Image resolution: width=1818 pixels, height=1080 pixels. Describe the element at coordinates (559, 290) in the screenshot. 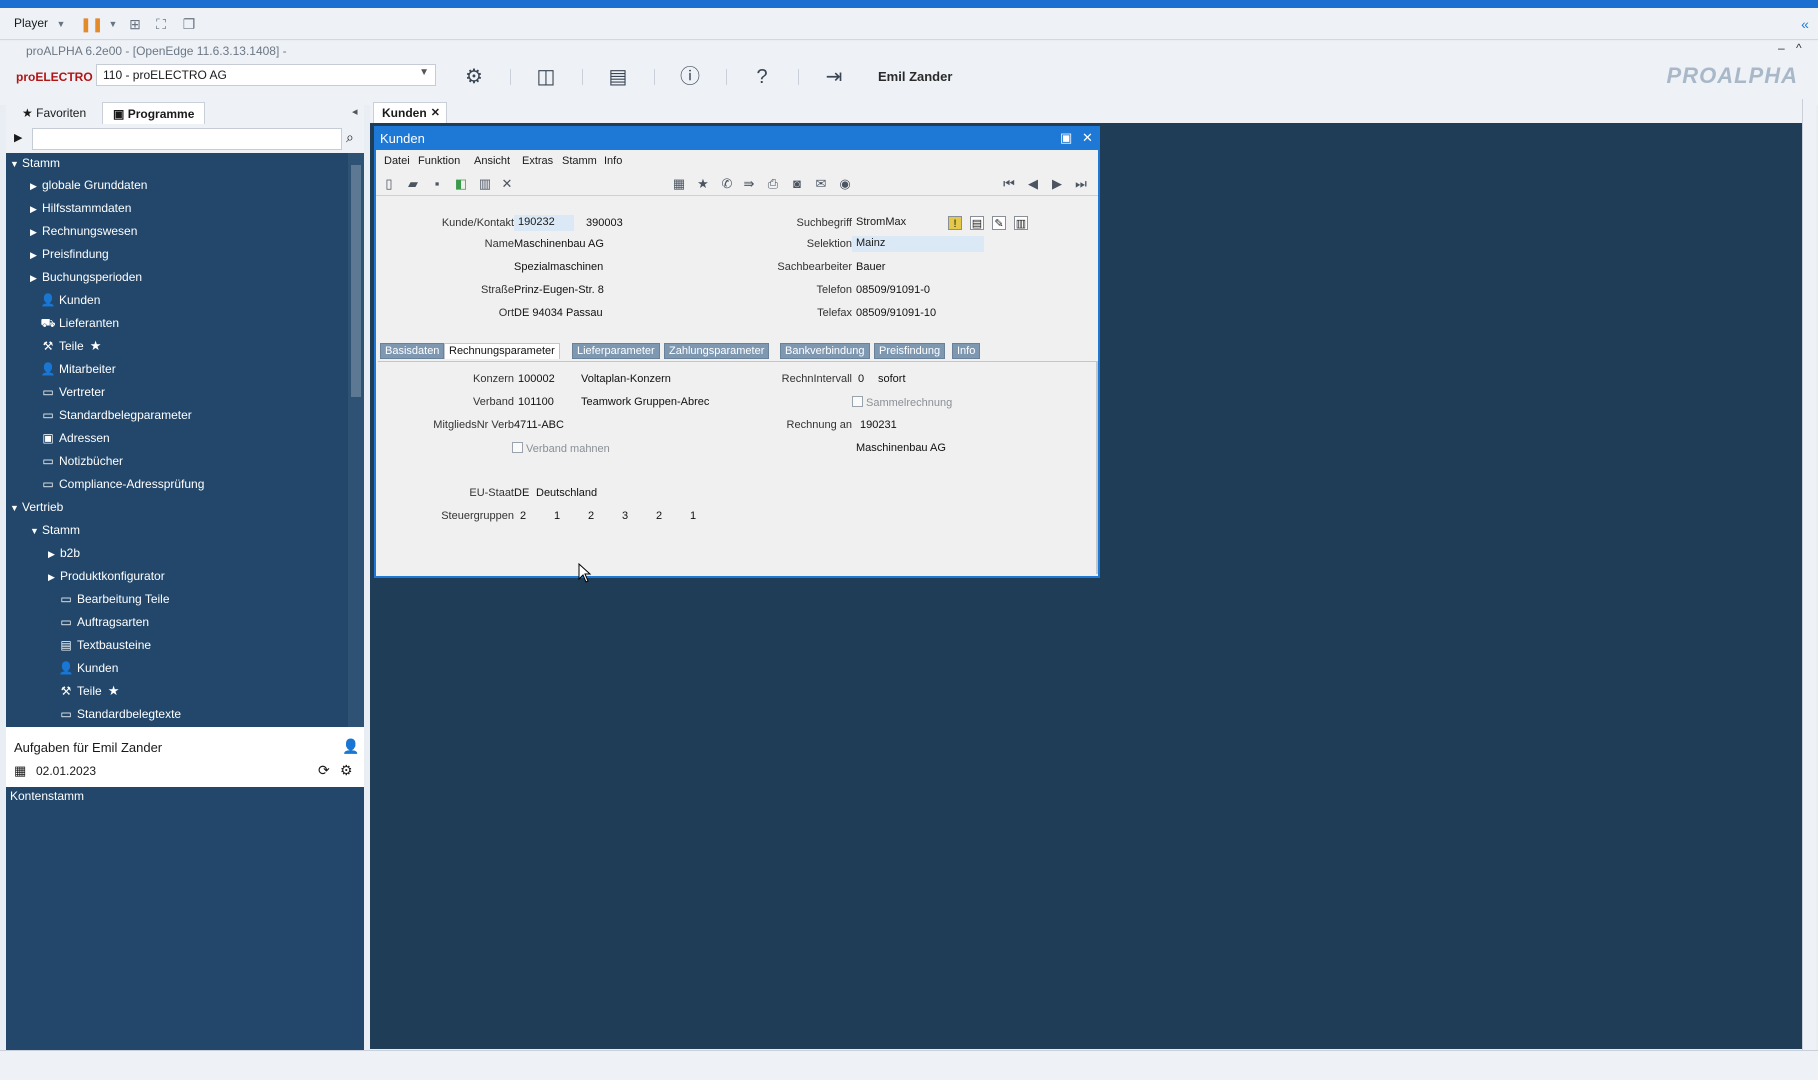

I see `strasse-field: Prinz-Eugen-Str. 8` at that location.